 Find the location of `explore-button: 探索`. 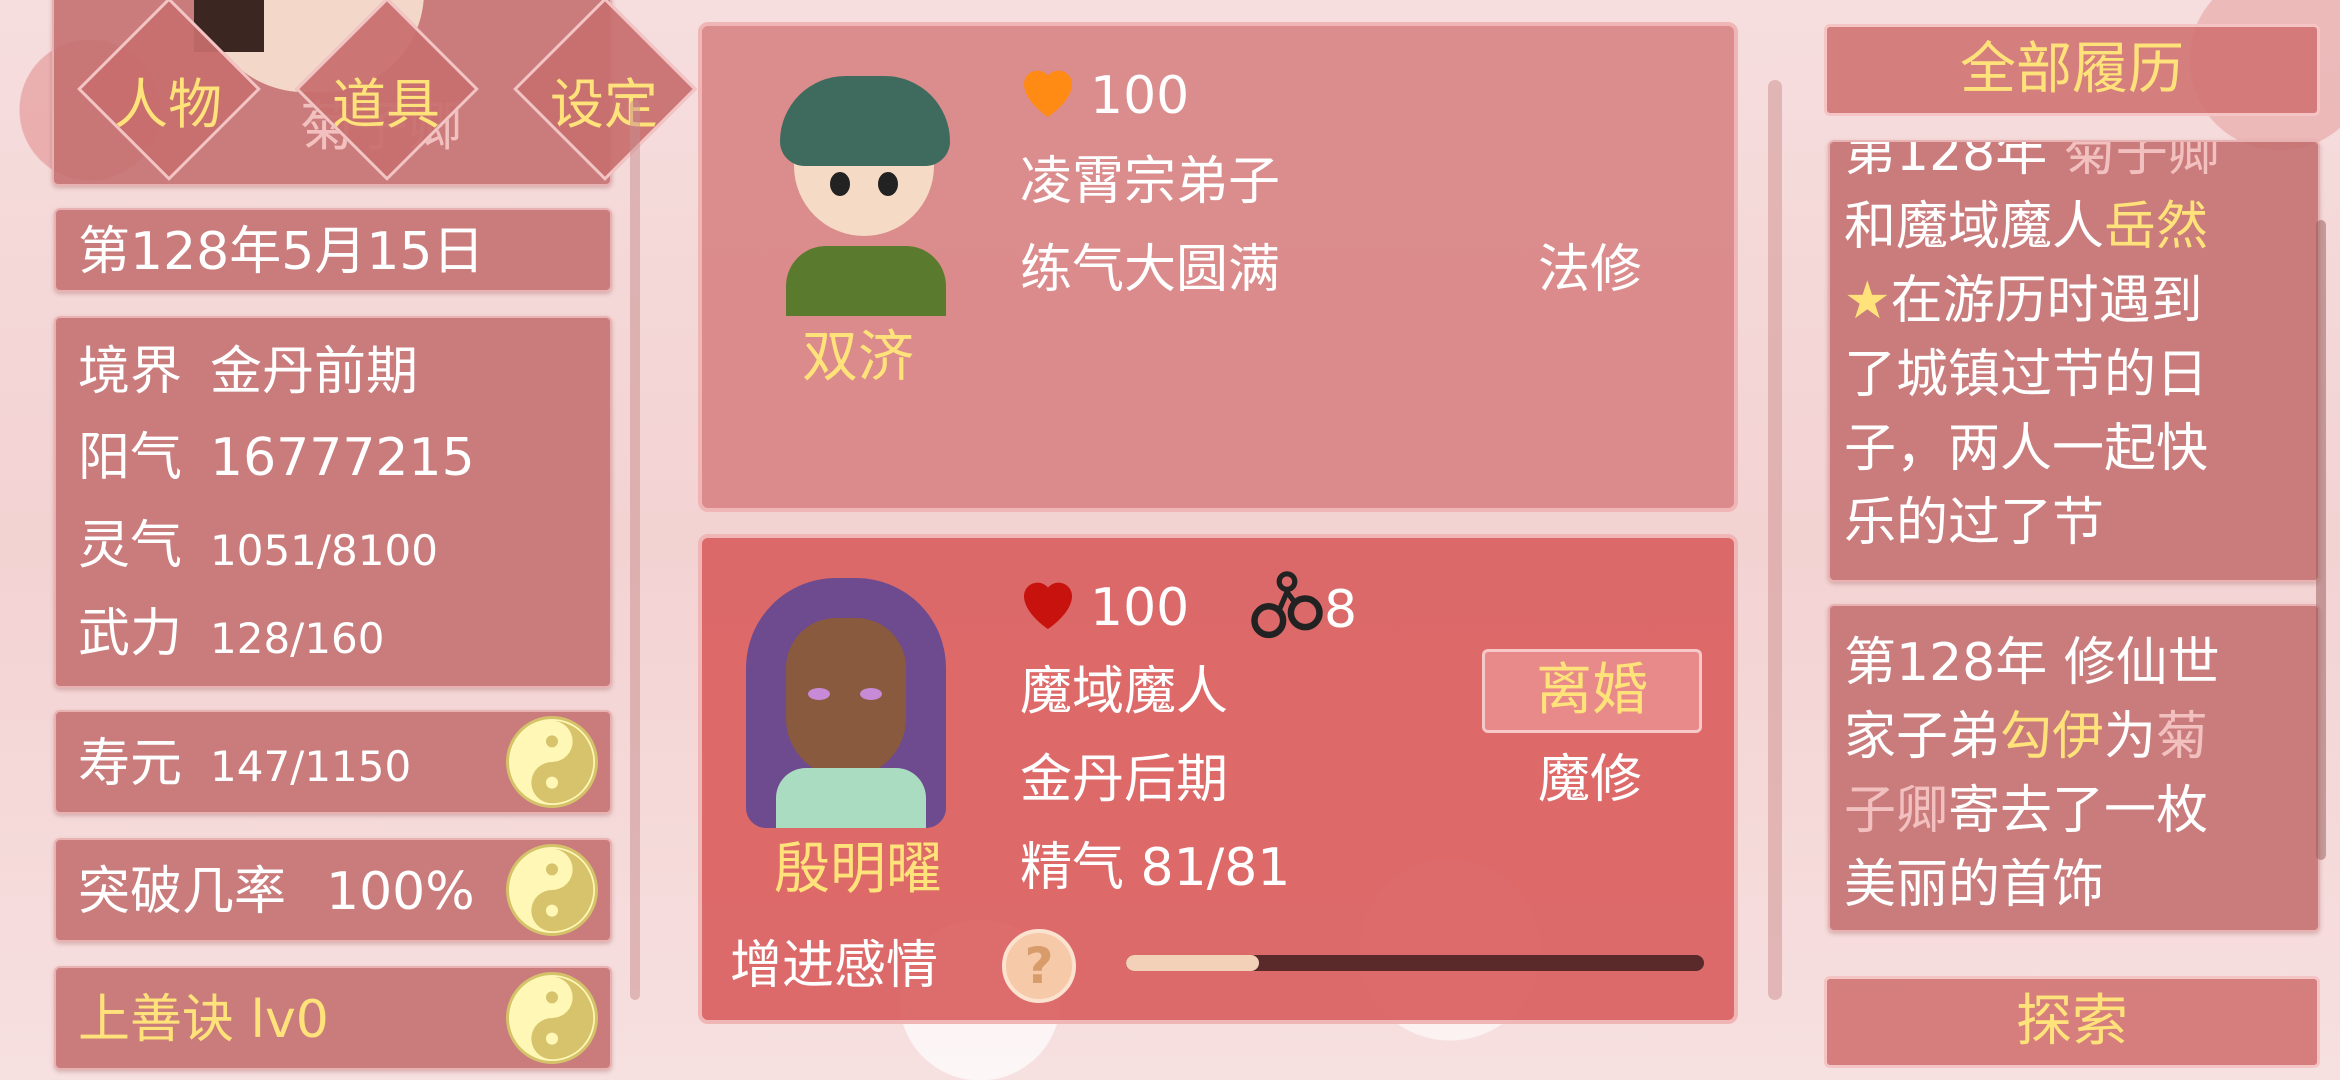

explore-button: 探索 is located at coordinates (2072, 1022).